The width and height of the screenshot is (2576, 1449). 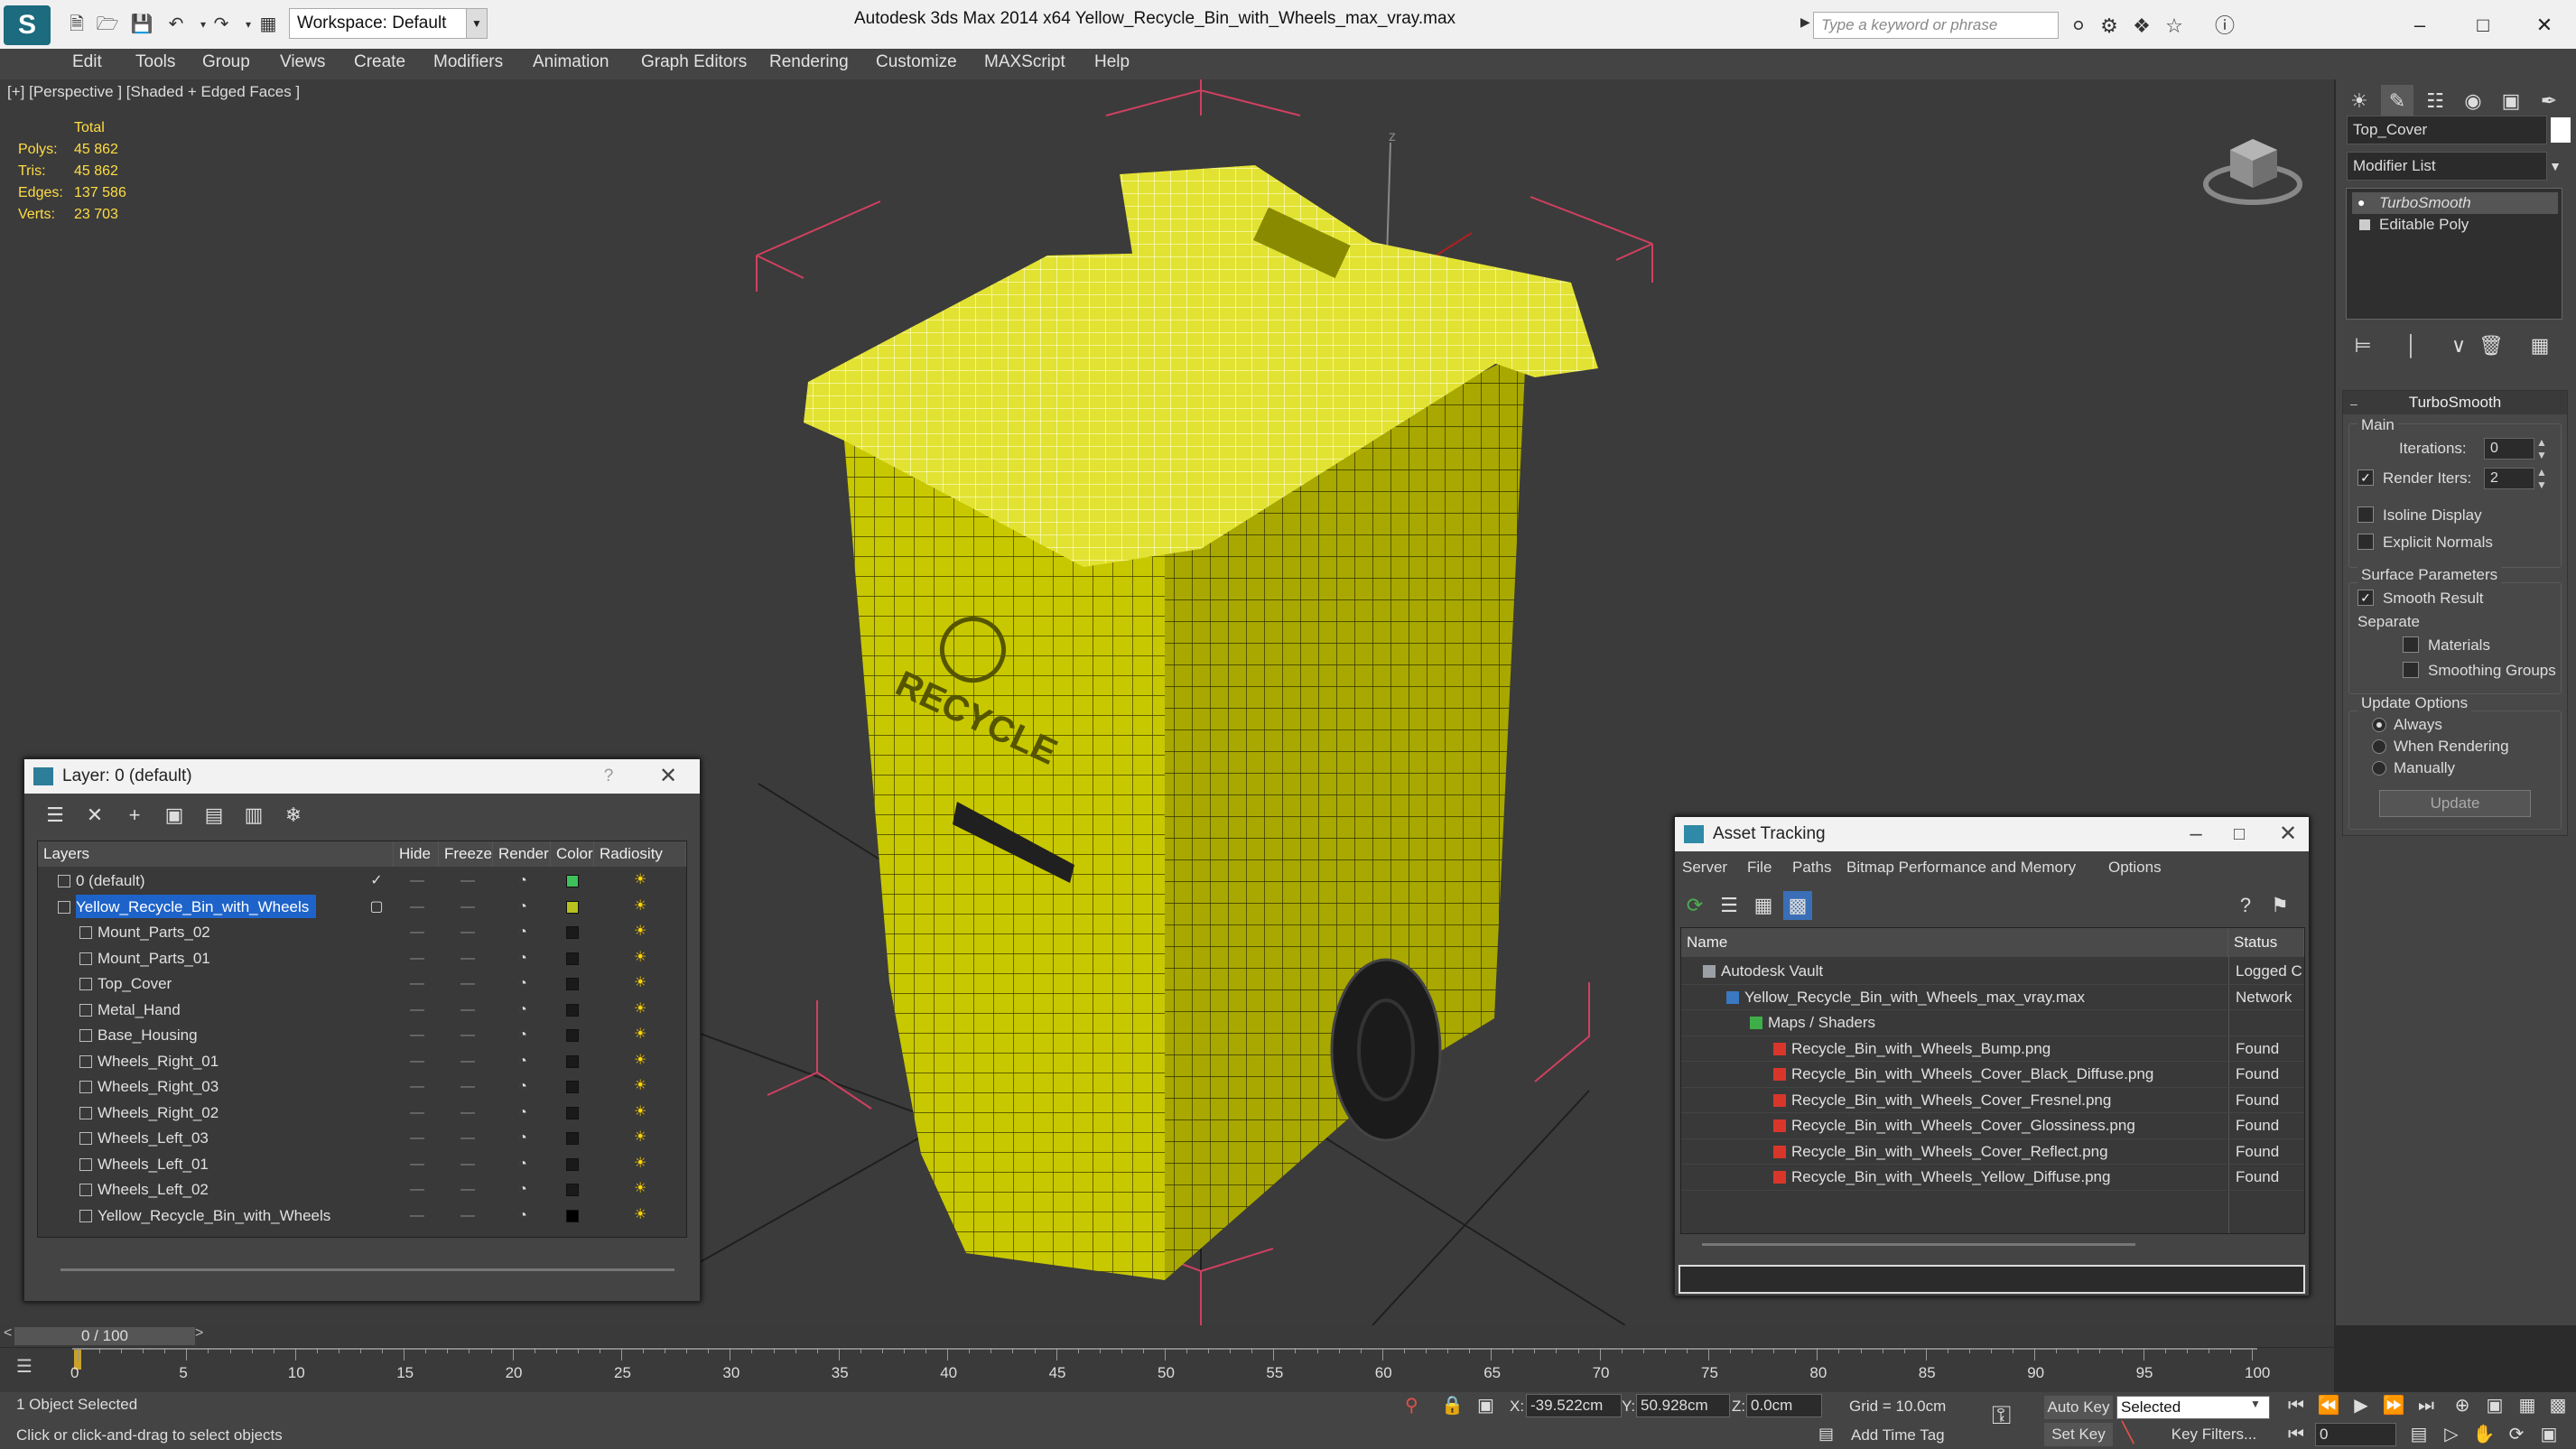 What do you see at coordinates (466, 854) in the screenshot?
I see `column-freeze: Freeze` at bounding box center [466, 854].